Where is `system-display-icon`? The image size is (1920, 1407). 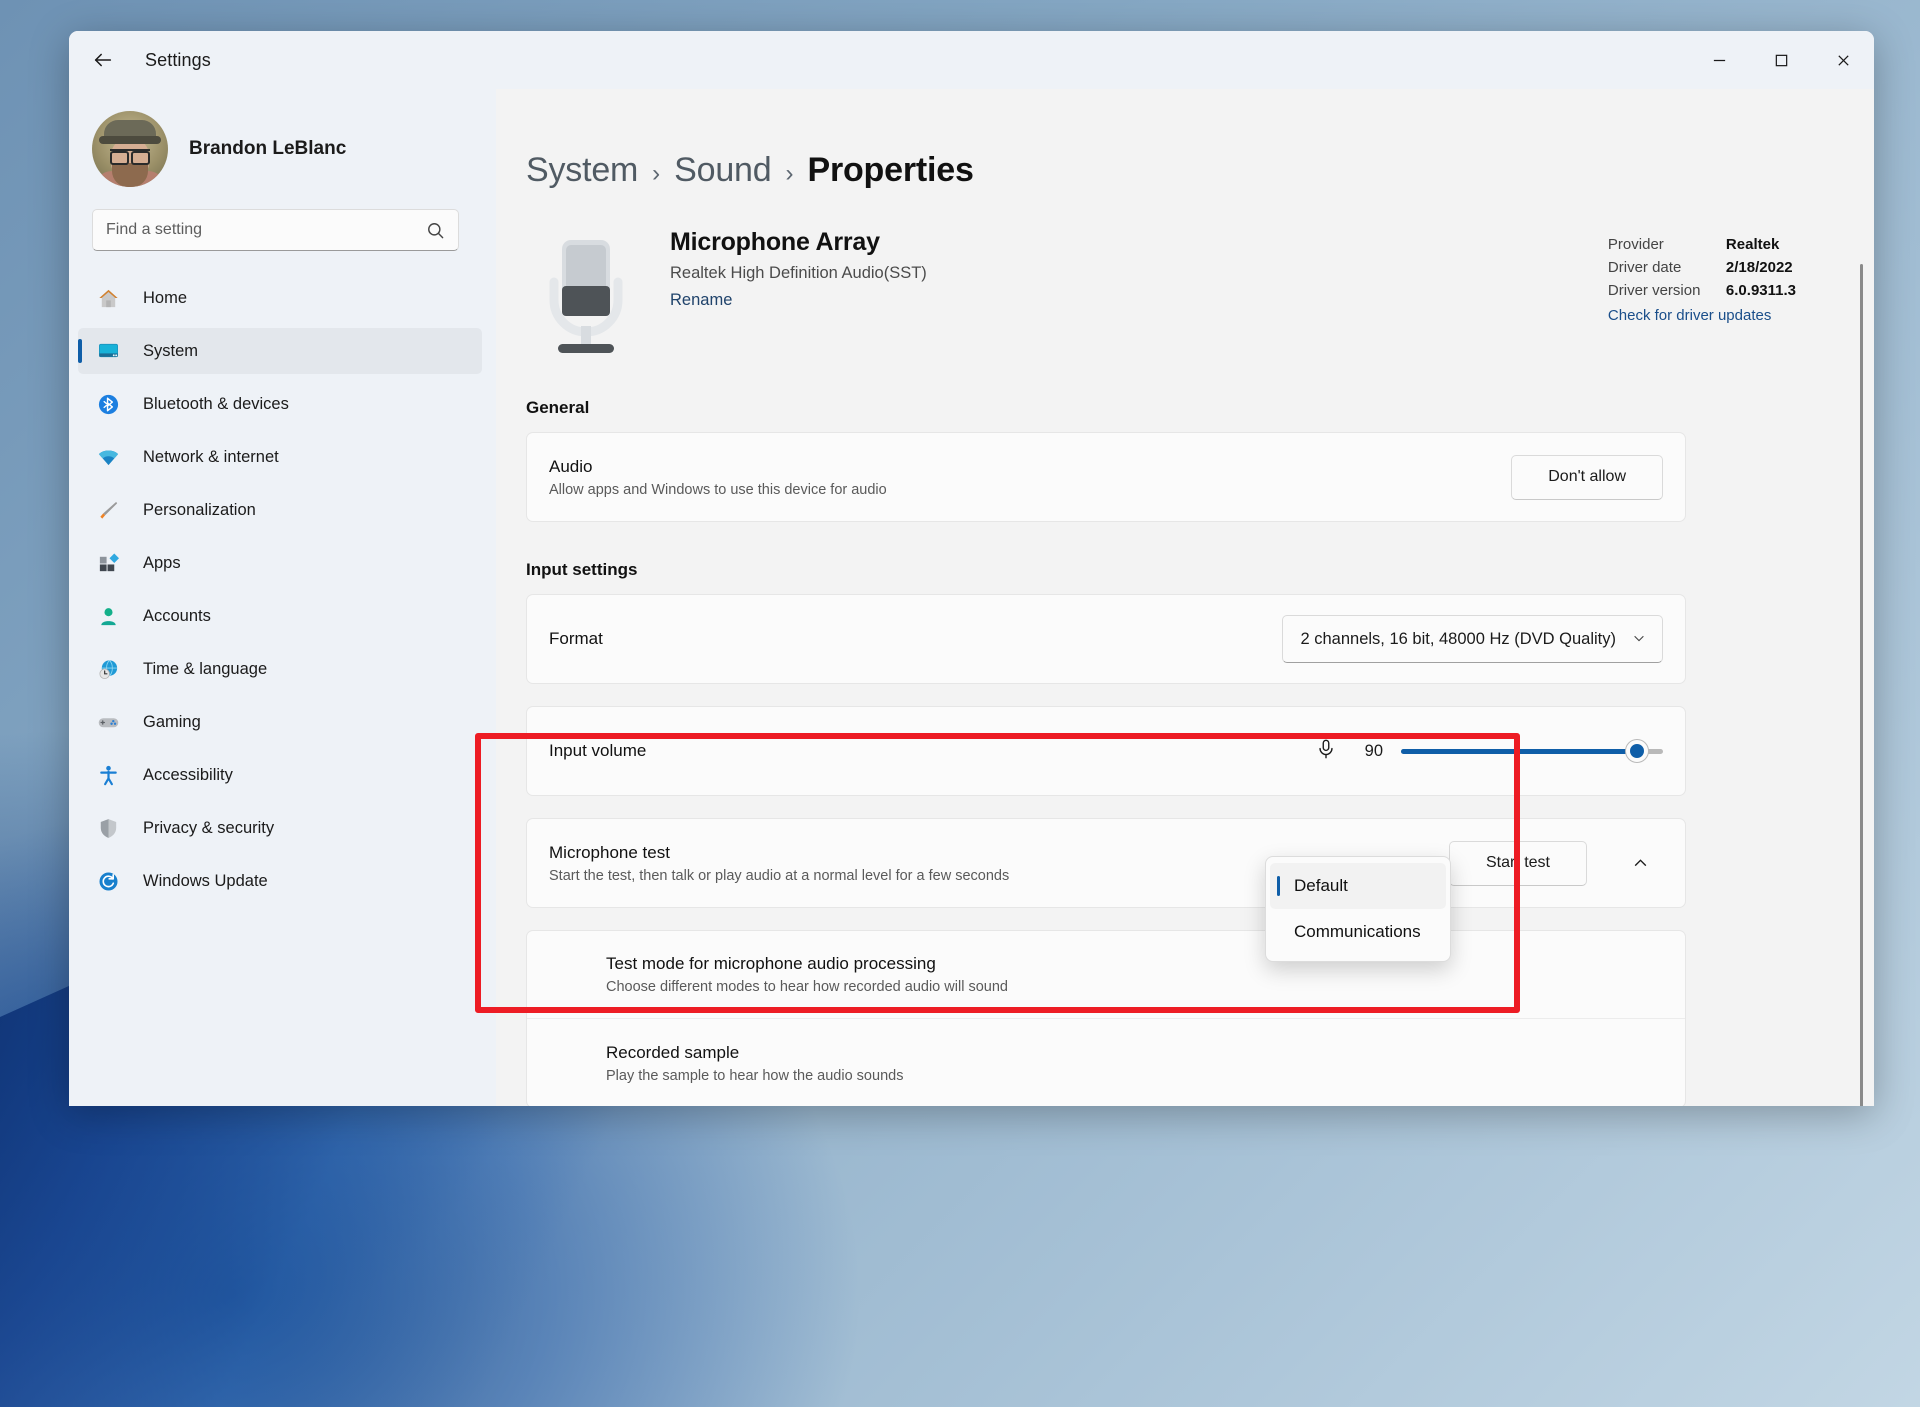
system-display-icon is located at coordinates (108, 351).